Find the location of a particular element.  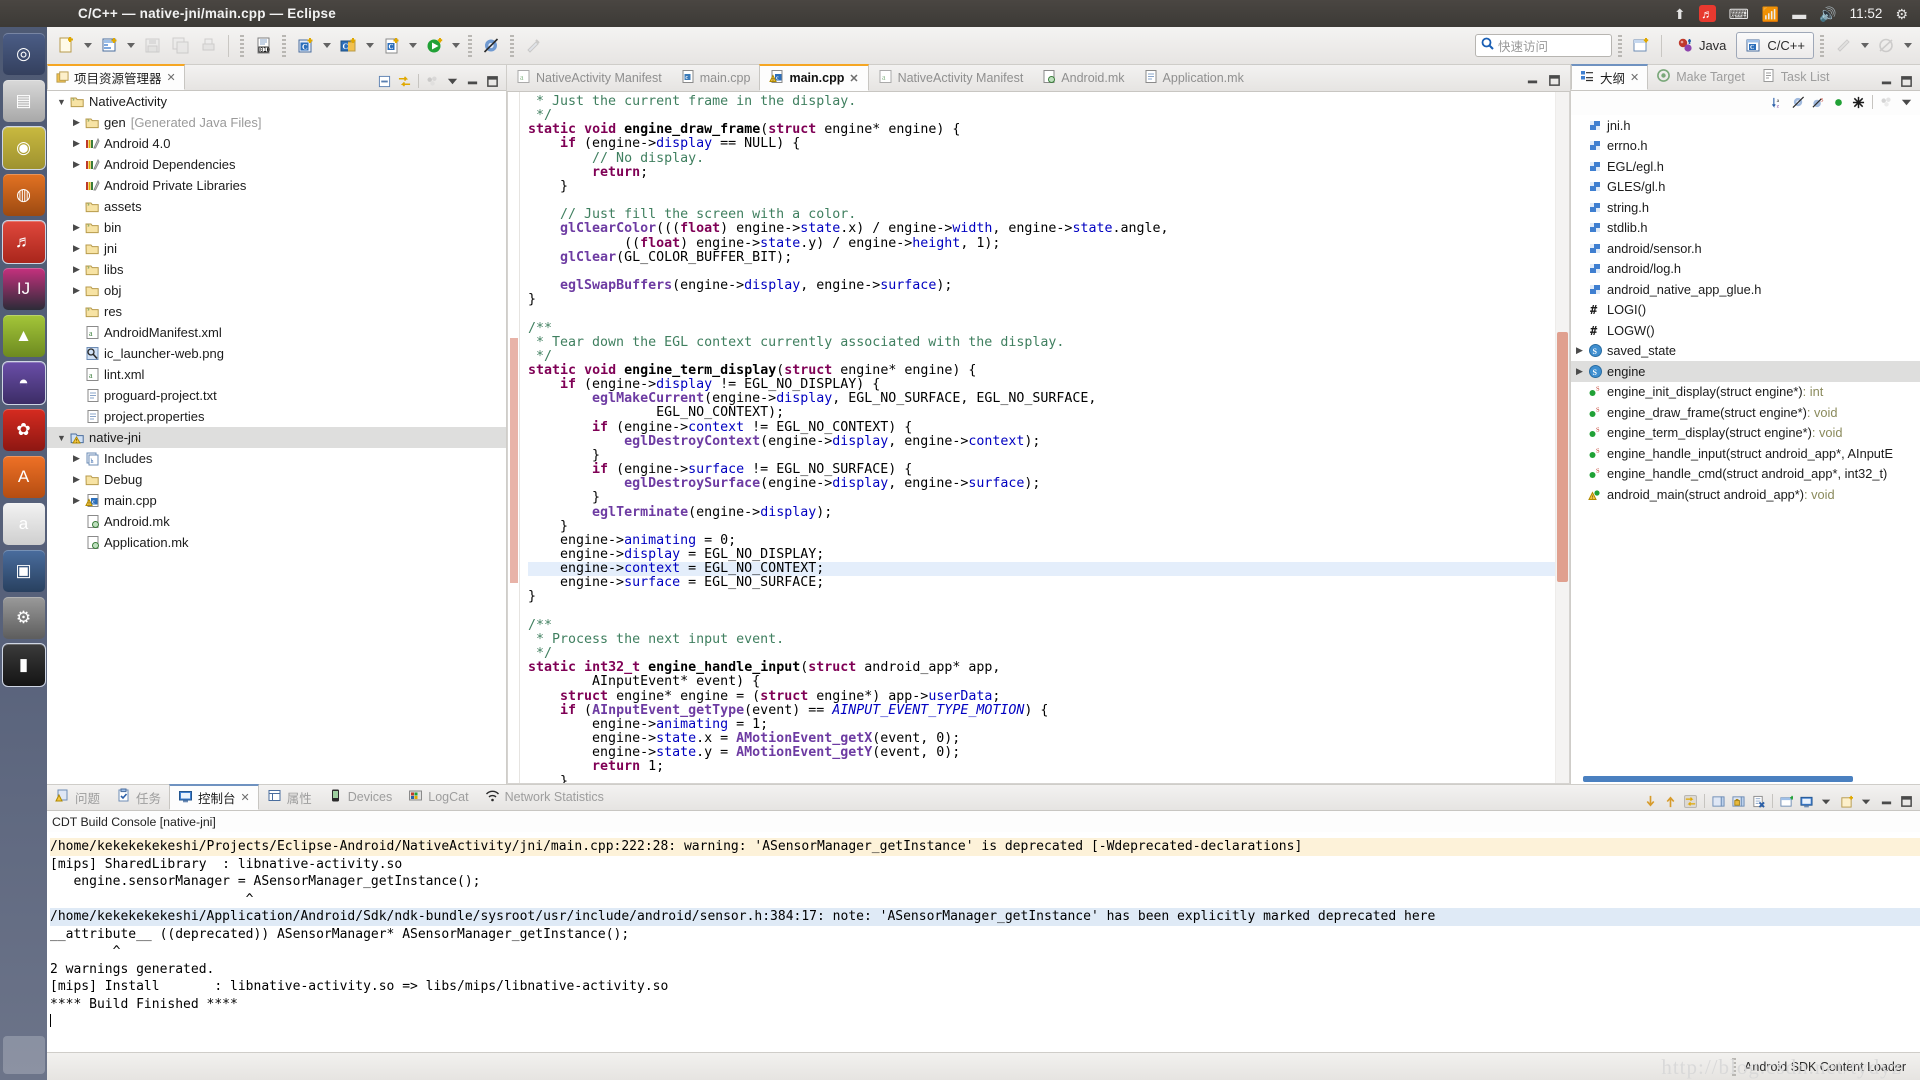

external-tools-button is located at coordinates (533, 46).